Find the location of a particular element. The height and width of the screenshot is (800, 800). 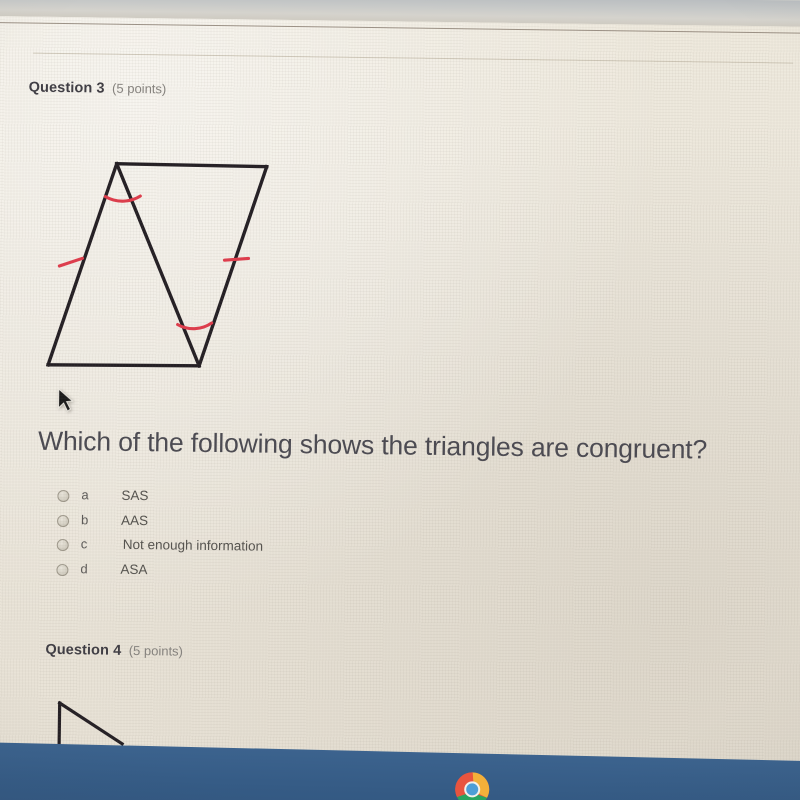

choice-letter-b: b is located at coordinates (84, 519).